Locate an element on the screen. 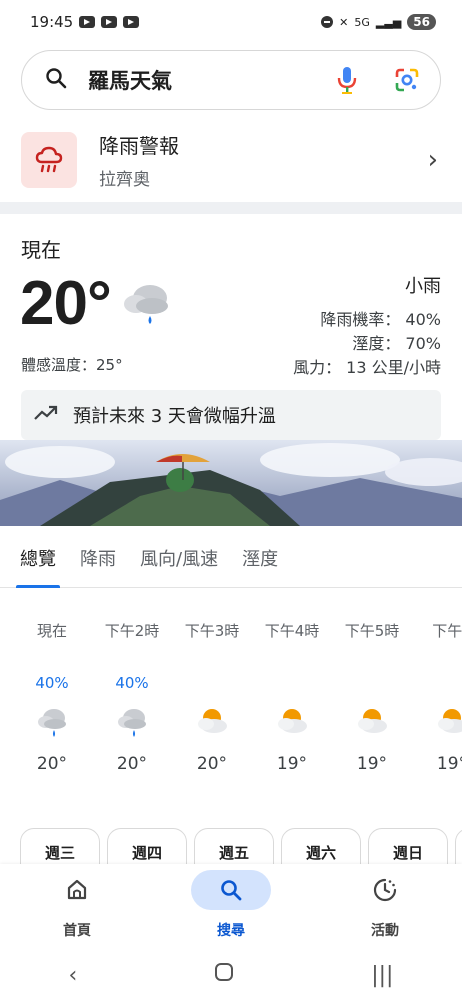 This screenshot has height=1000, width=462. tab-humidity: 溼度 is located at coordinates (260, 558).